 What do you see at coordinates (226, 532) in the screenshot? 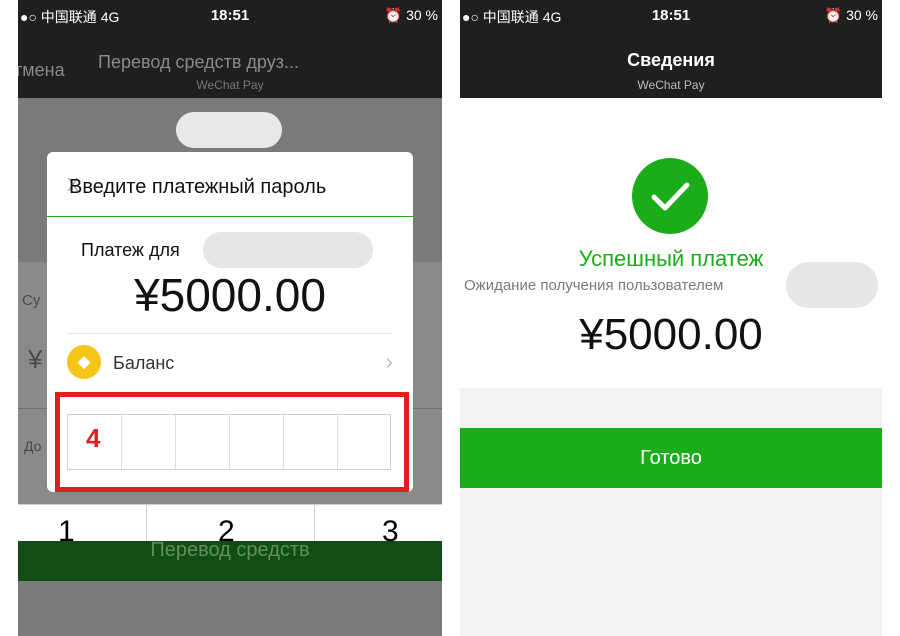
I see `key-2: 2` at bounding box center [226, 532].